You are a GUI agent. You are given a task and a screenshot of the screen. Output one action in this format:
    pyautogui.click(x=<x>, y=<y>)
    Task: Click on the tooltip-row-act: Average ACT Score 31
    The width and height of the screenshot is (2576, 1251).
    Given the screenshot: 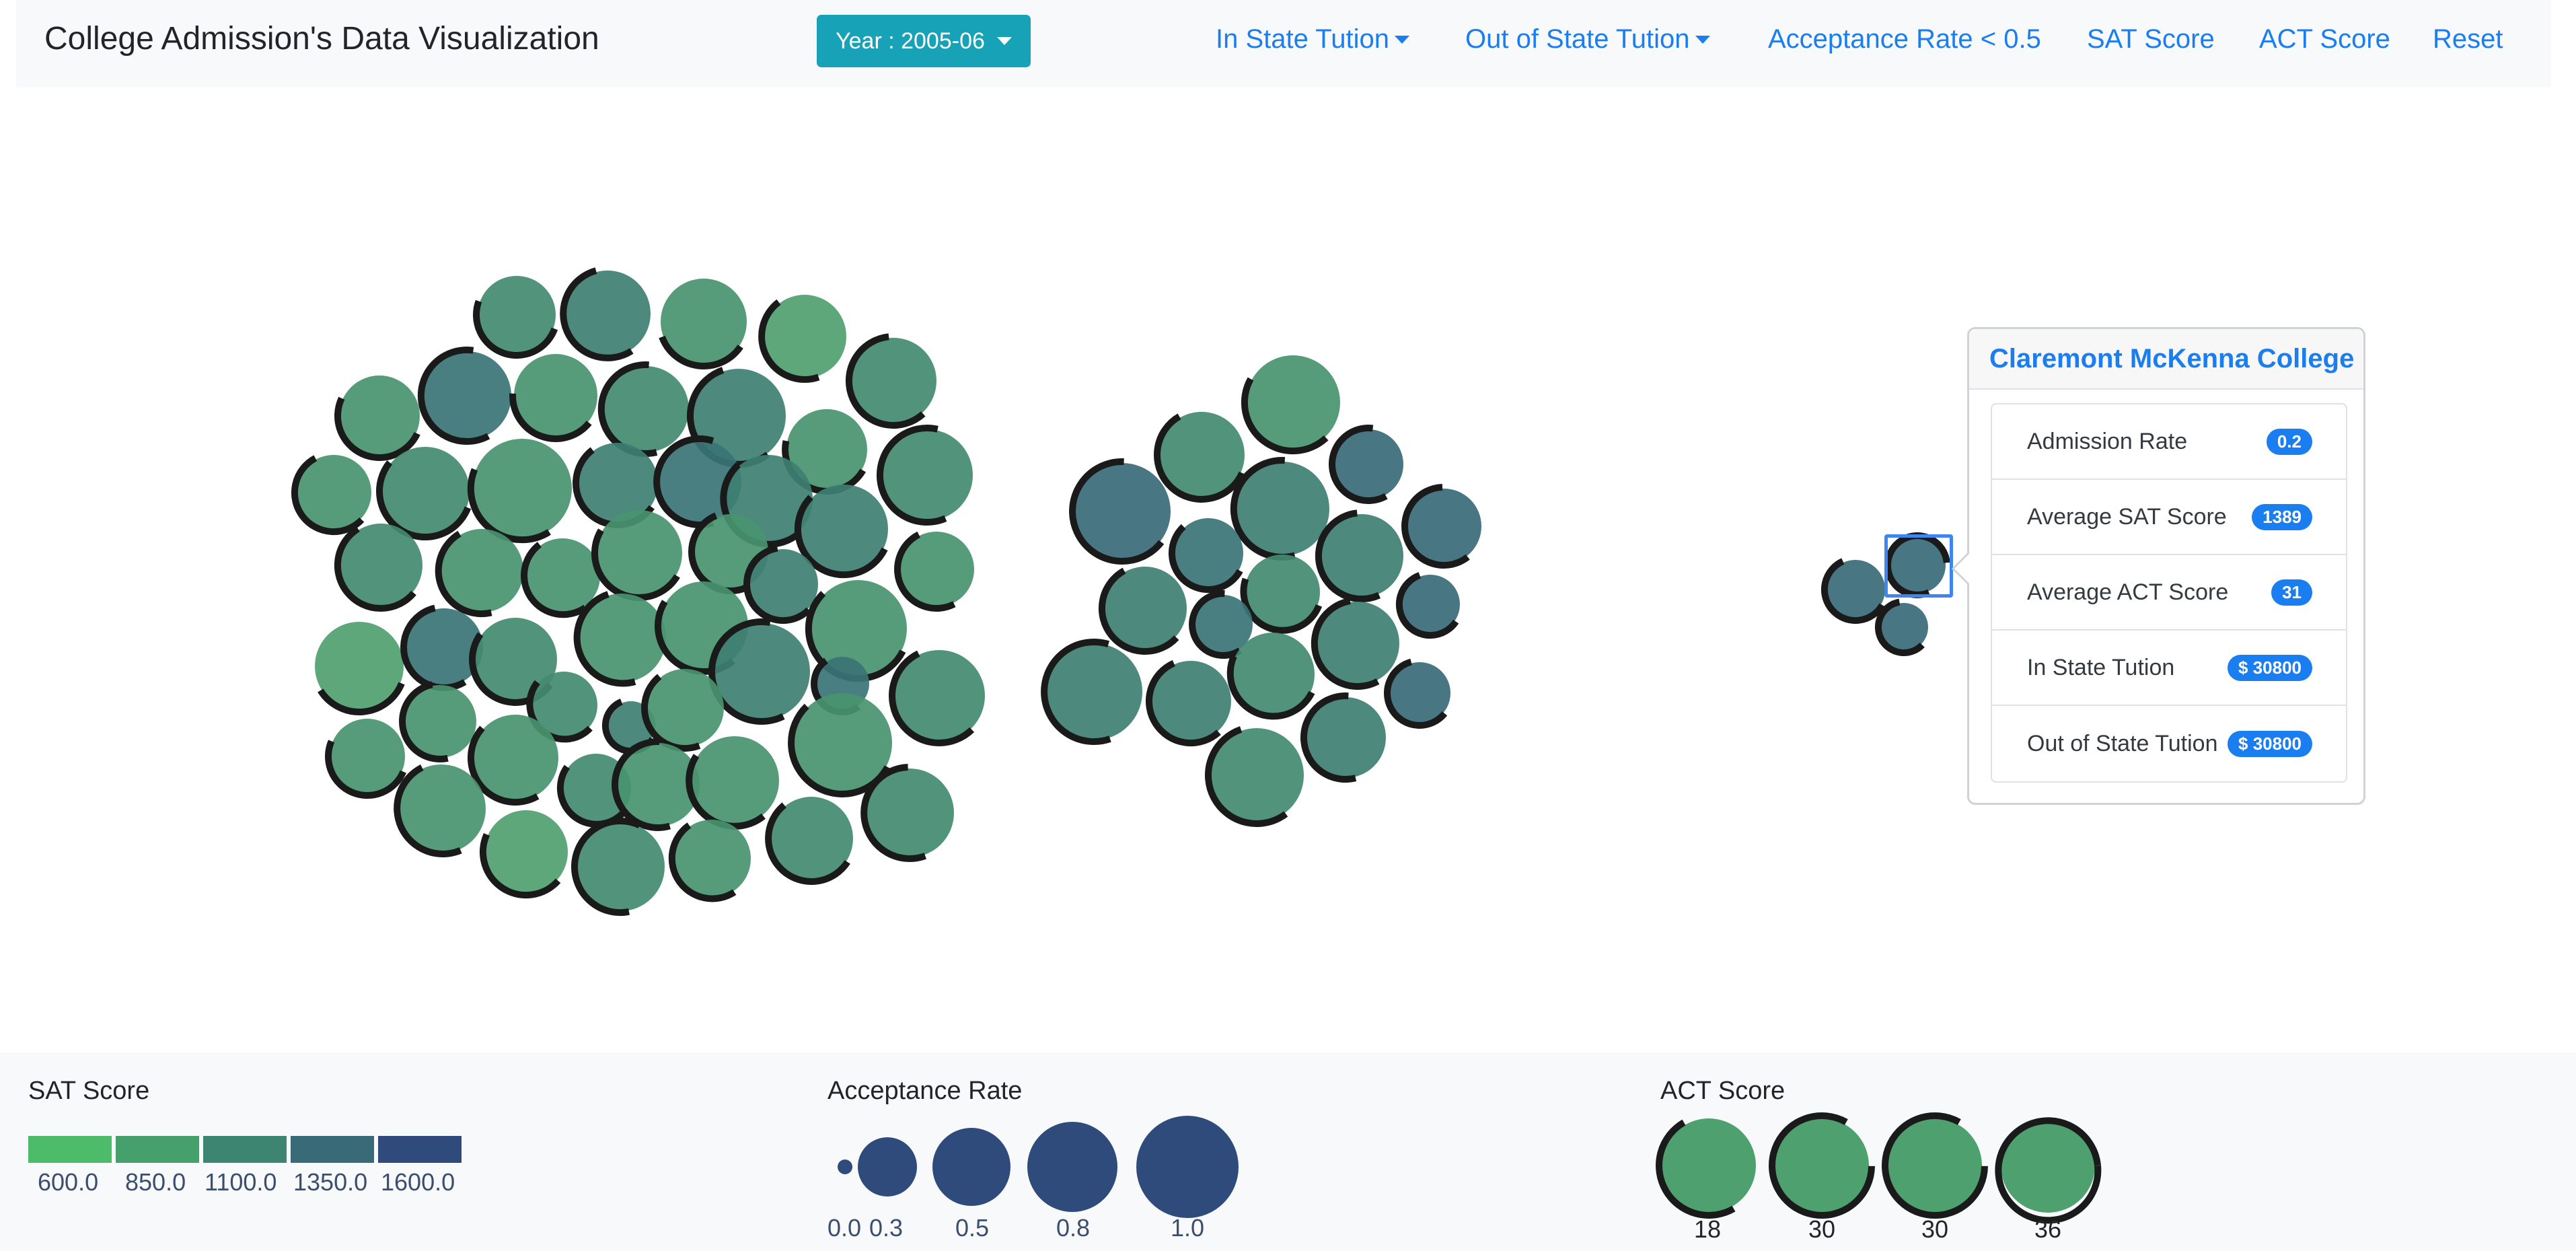 What is the action you would take?
    pyautogui.click(x=2169, y=593)
    